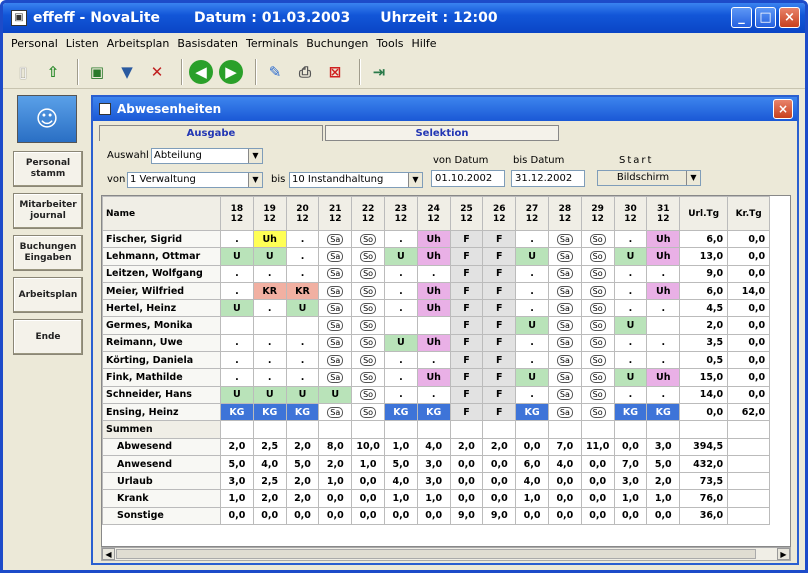  Describe the element at coordinates (53, 72) in the screenshot. I see `upload-icon: ⇧` at that location.